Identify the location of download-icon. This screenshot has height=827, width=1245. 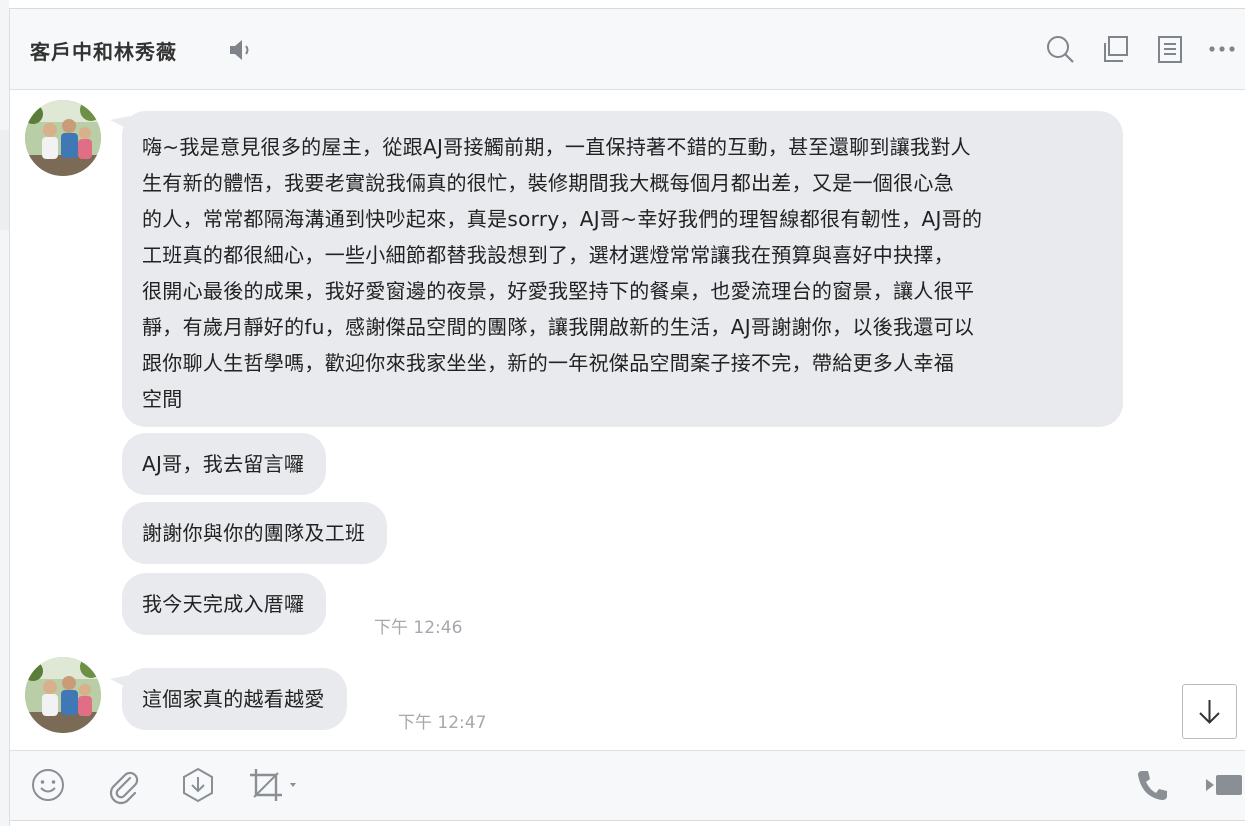
(198, 785).